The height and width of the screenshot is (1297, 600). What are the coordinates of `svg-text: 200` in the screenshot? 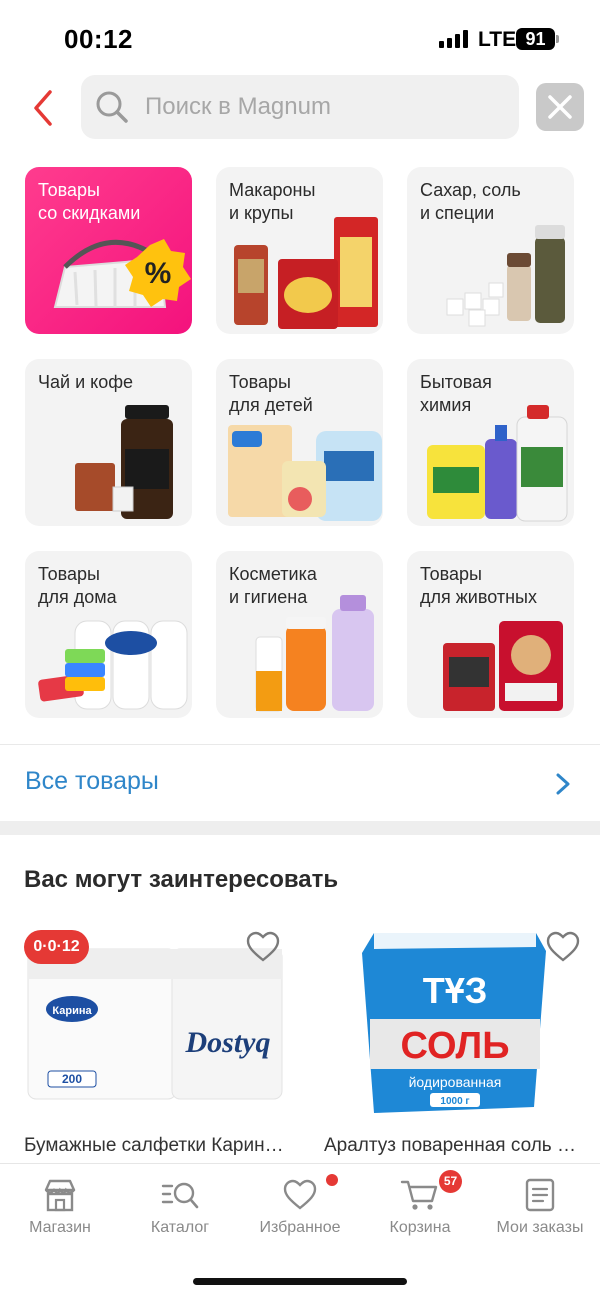 It's located at (72, 1079).